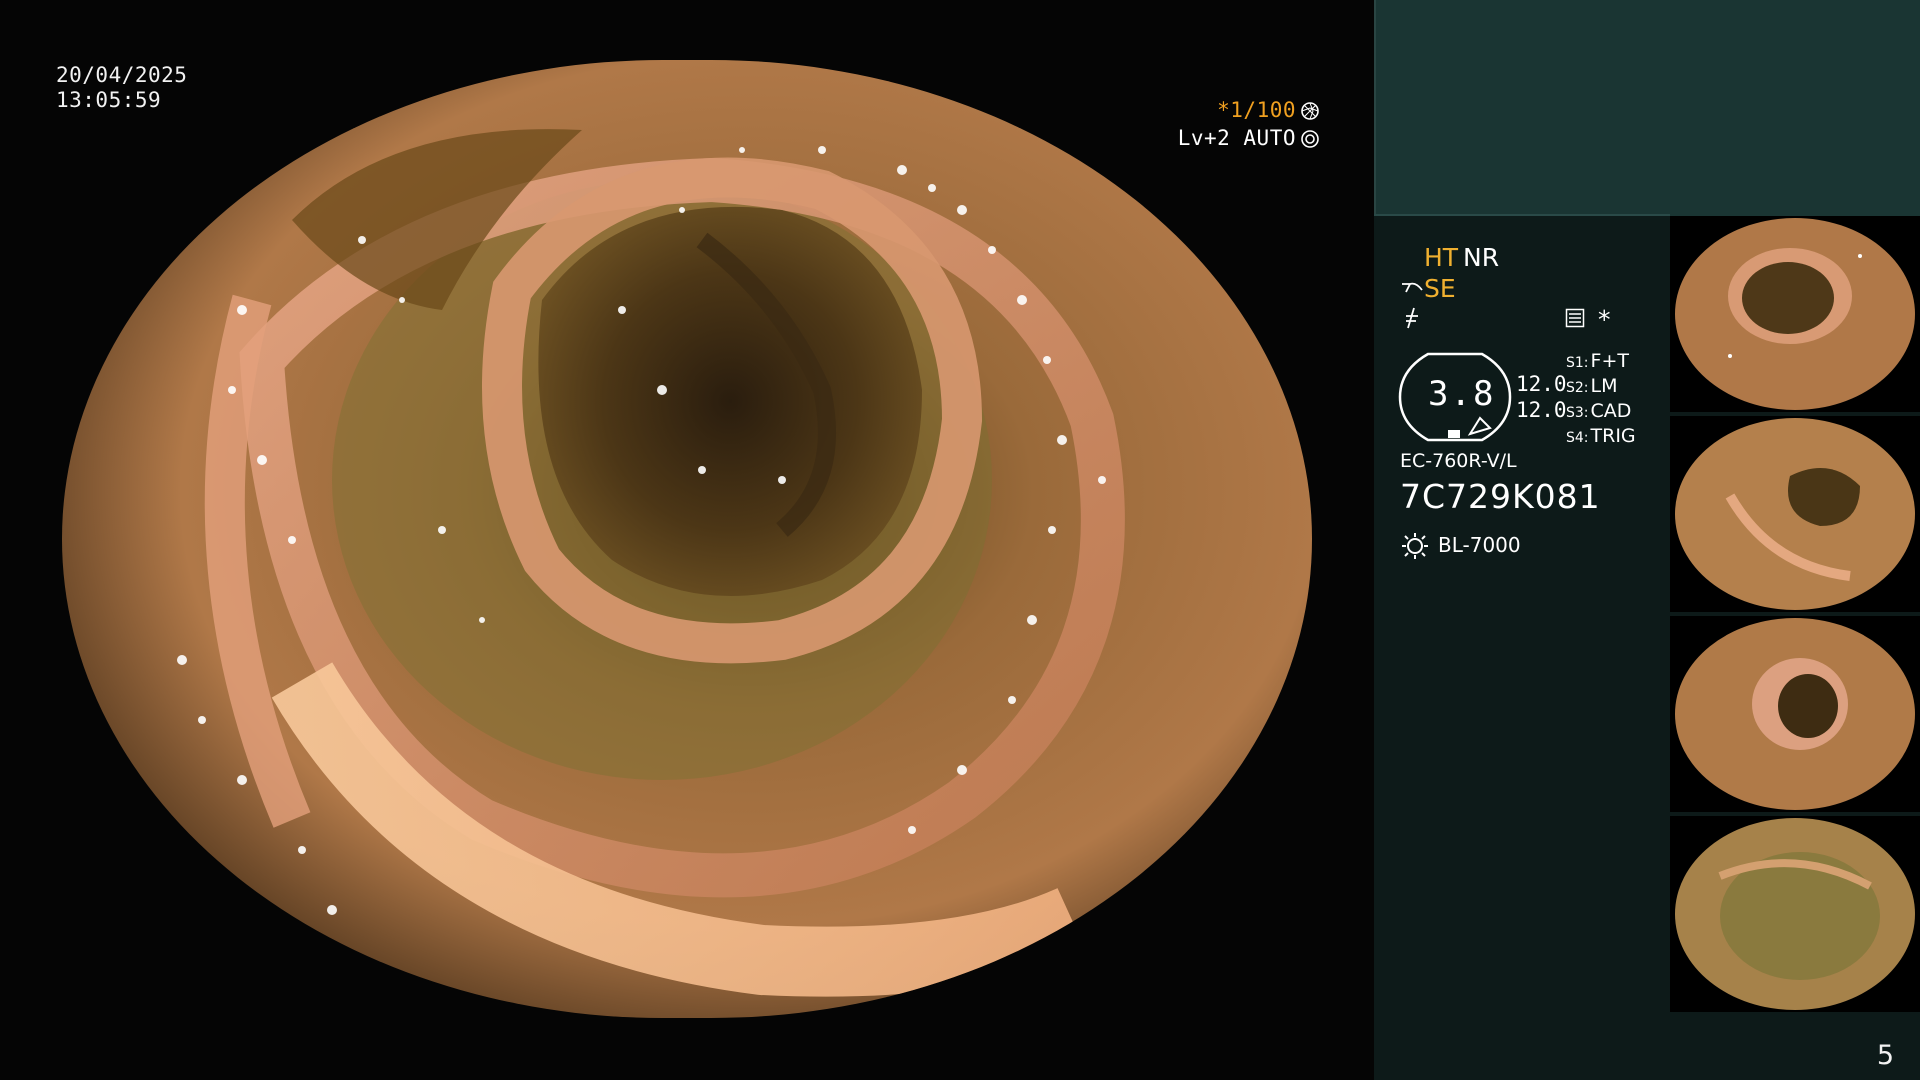  I want to click on light-source-model: BL-7000, so click(1479, 545).